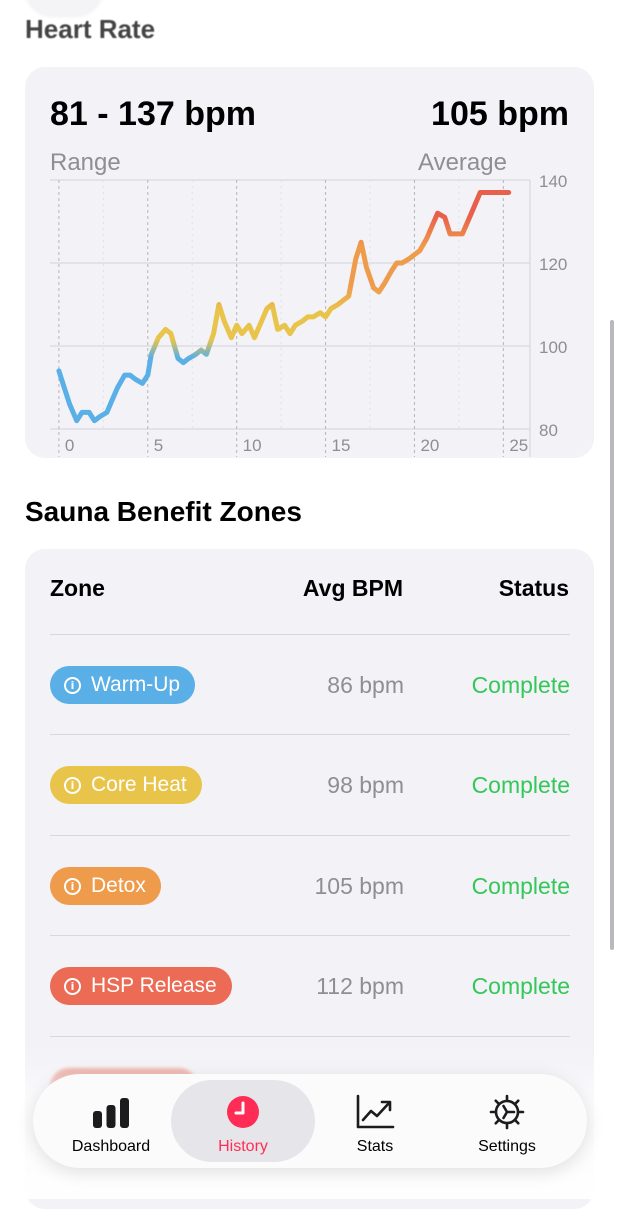 The width and height of the screenshot is (619, 1209). I want to click on zone-name: Detox, so click(118, 885).